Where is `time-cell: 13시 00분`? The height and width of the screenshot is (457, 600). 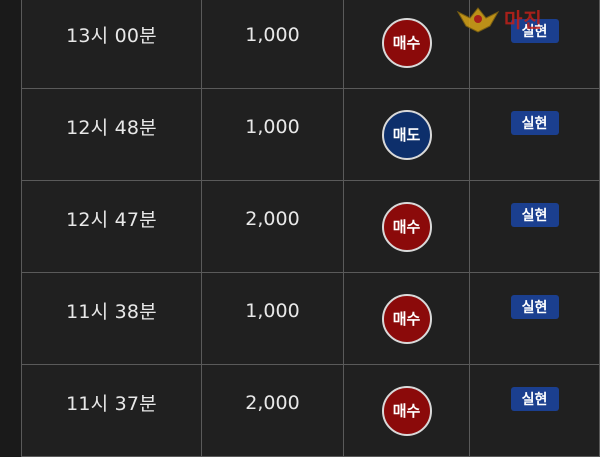 time-cell: 13시 00분 is located at coordinates (111, 44).